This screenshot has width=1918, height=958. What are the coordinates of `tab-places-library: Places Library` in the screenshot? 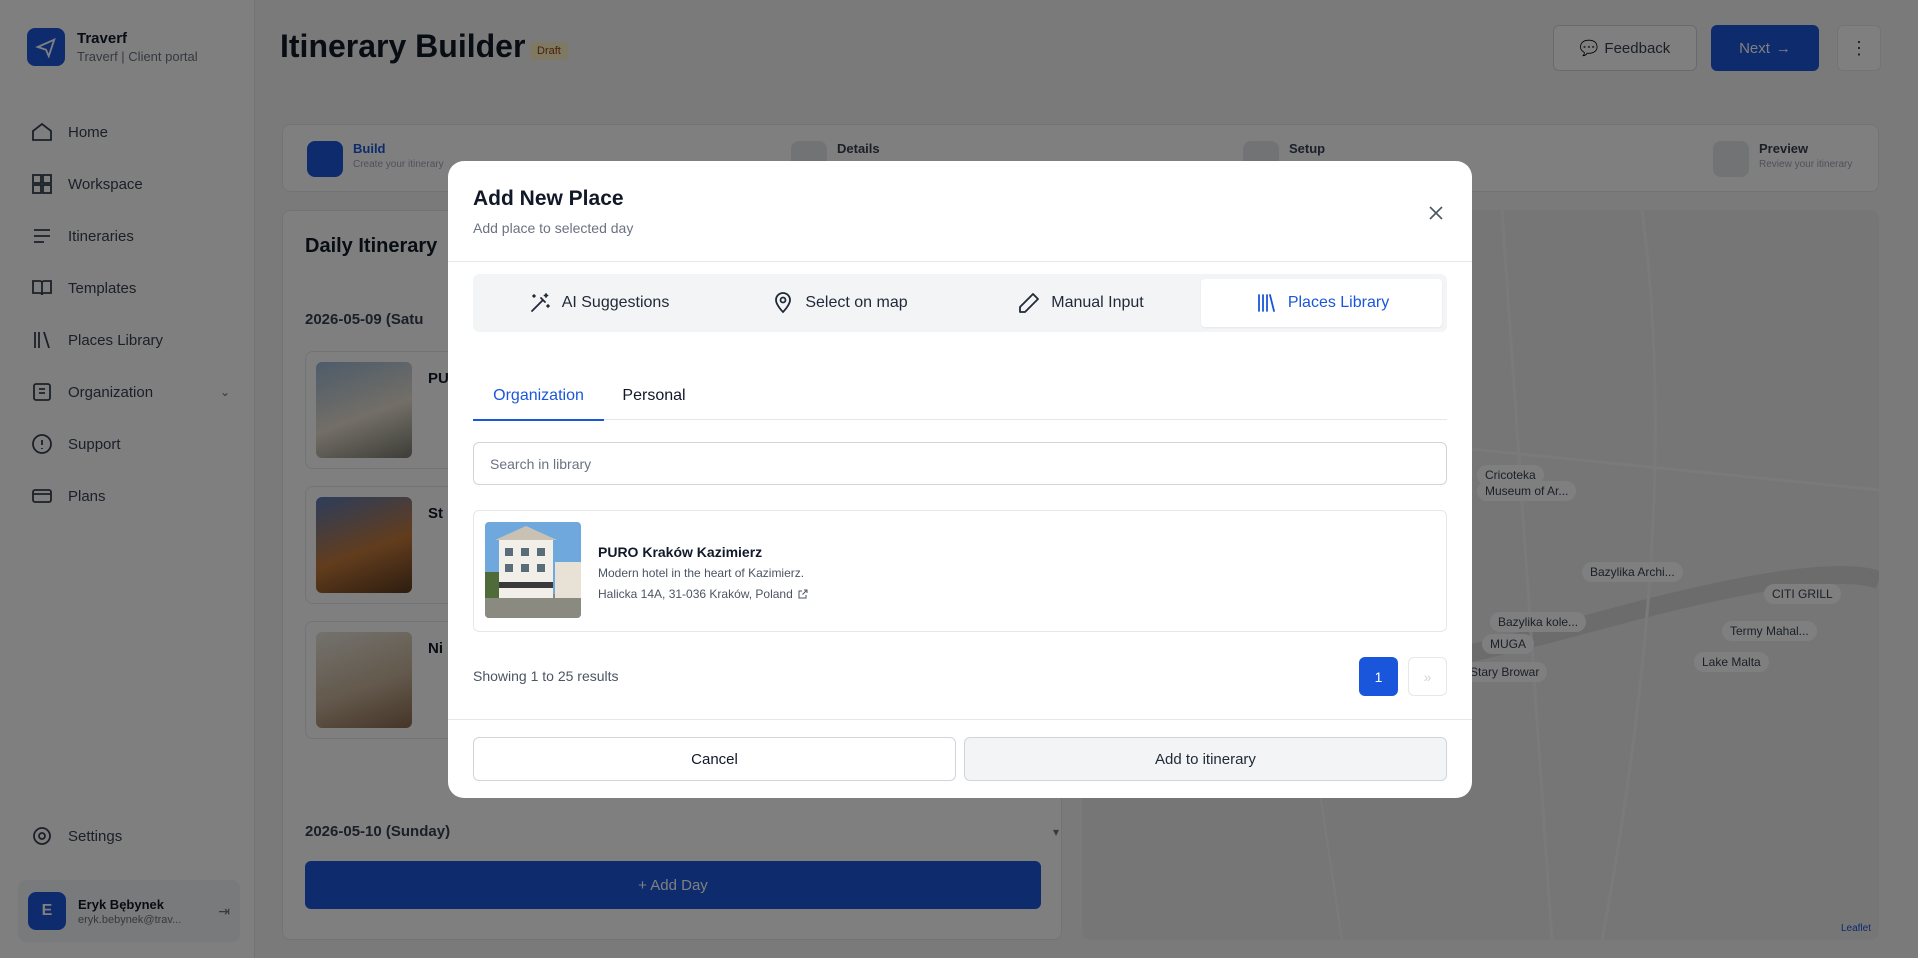 It's located at (1321, 303).